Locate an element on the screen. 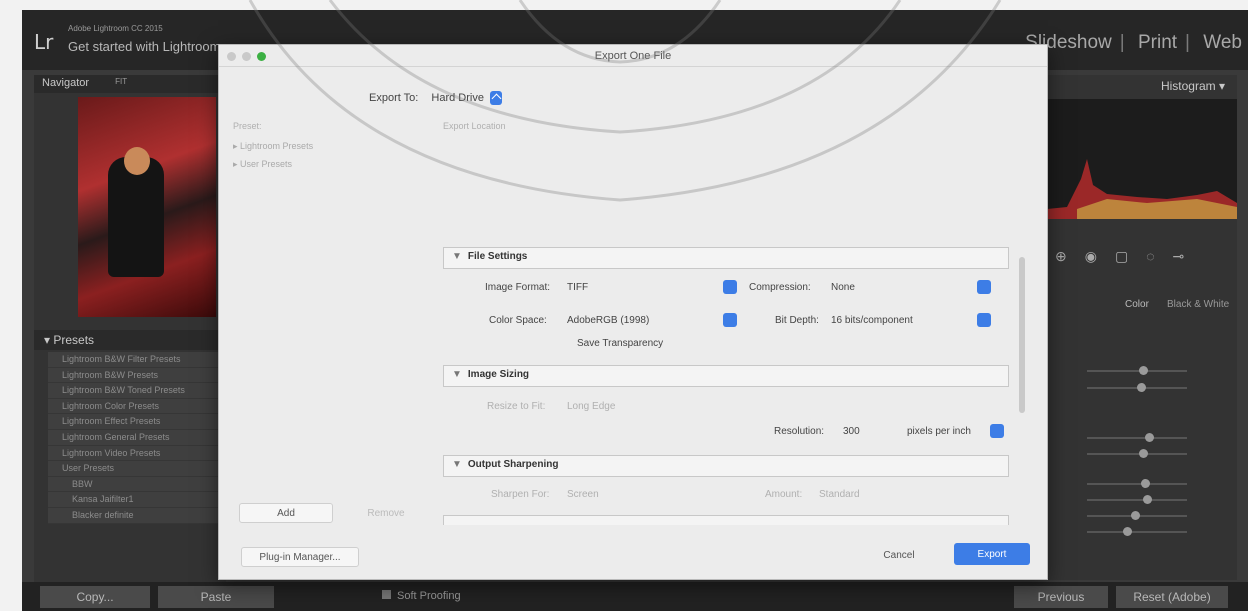 This screenshot has width=1248, height=611. preset-folder: Lightroom Effect Presets is located at coordinates (137, 422).